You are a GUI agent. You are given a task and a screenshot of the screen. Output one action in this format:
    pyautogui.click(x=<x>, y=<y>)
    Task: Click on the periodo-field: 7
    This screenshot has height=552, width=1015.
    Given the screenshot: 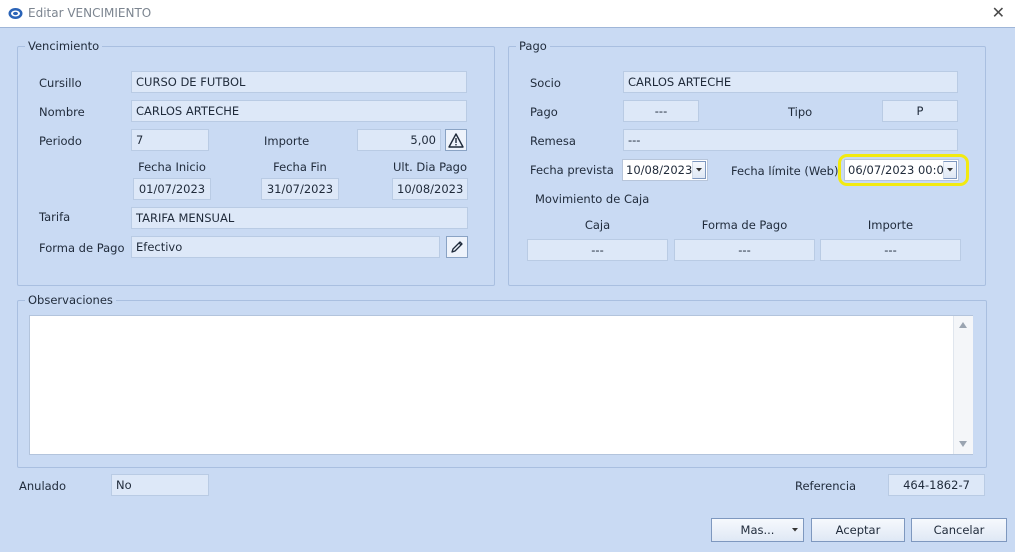 What is the action you would take?
    pyautogui.click(x=170, y=140)
    